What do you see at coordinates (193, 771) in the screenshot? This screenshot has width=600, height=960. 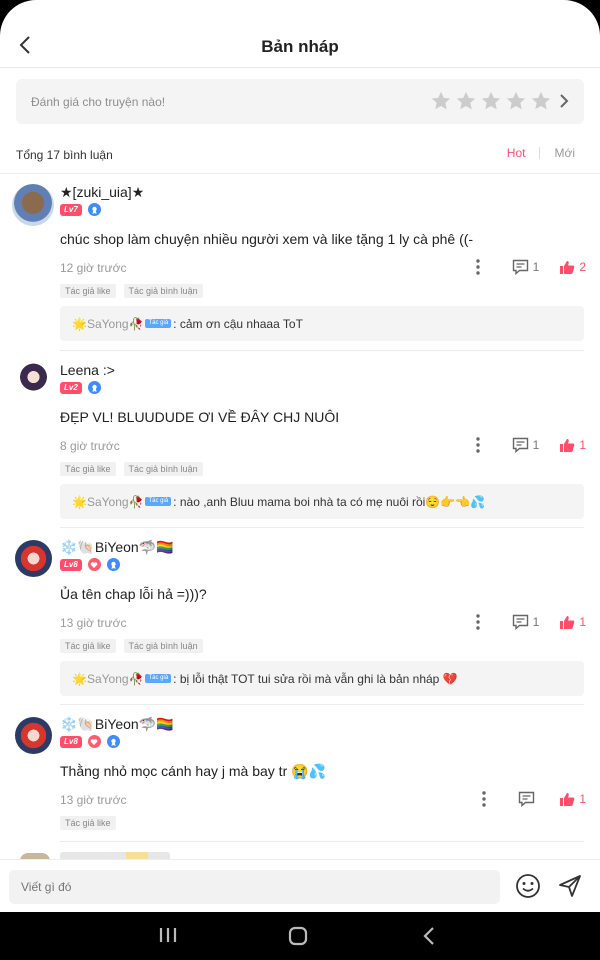 I see `comment-text: Thằng nhỏ mọc cánh hay j mà bay tr 😭💦` at bounding box center [193, 771].